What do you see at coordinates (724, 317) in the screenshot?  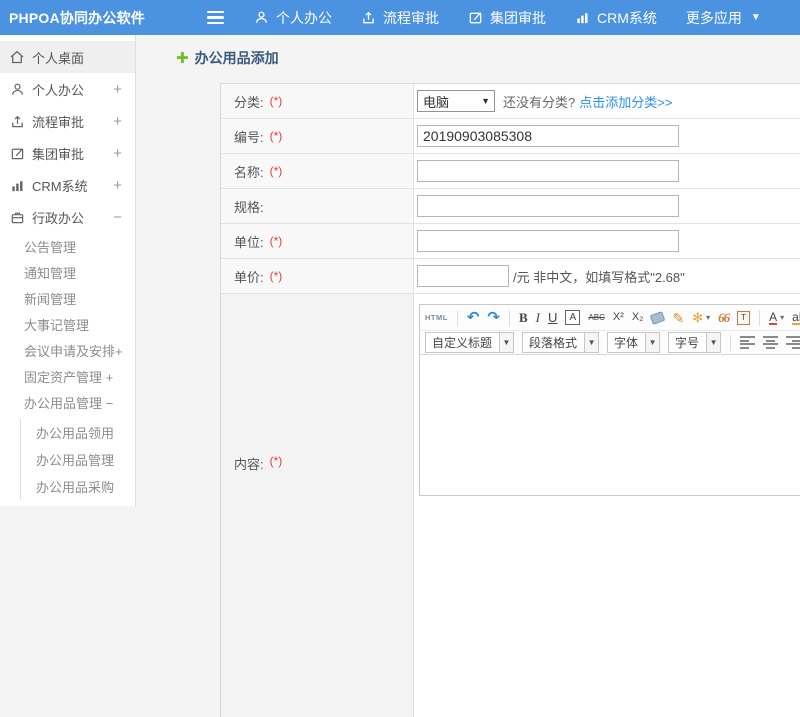 I see `blockquote-button: 66` at bounding box center [724, 317].